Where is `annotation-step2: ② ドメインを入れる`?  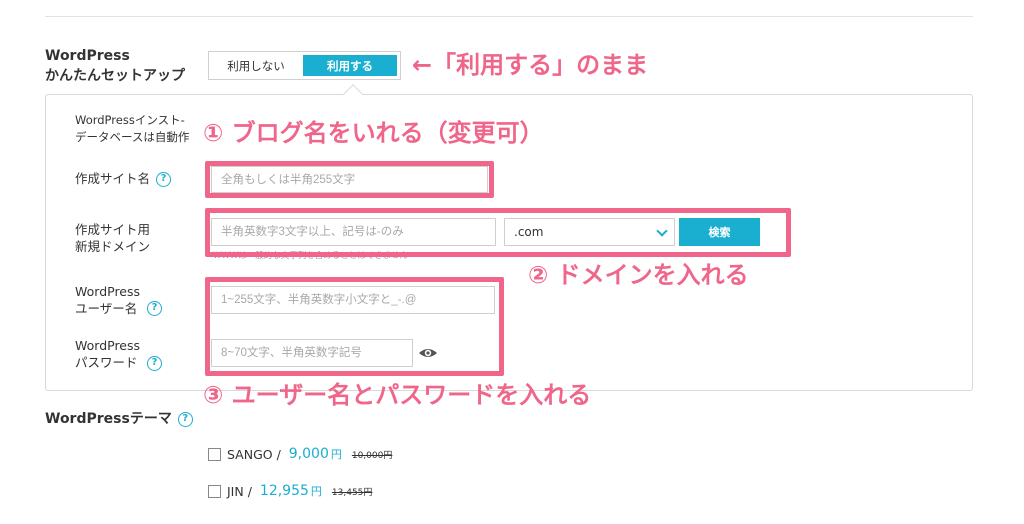 annotation-step2: ② ドメインを入れる is located at coordinates (638, 275).